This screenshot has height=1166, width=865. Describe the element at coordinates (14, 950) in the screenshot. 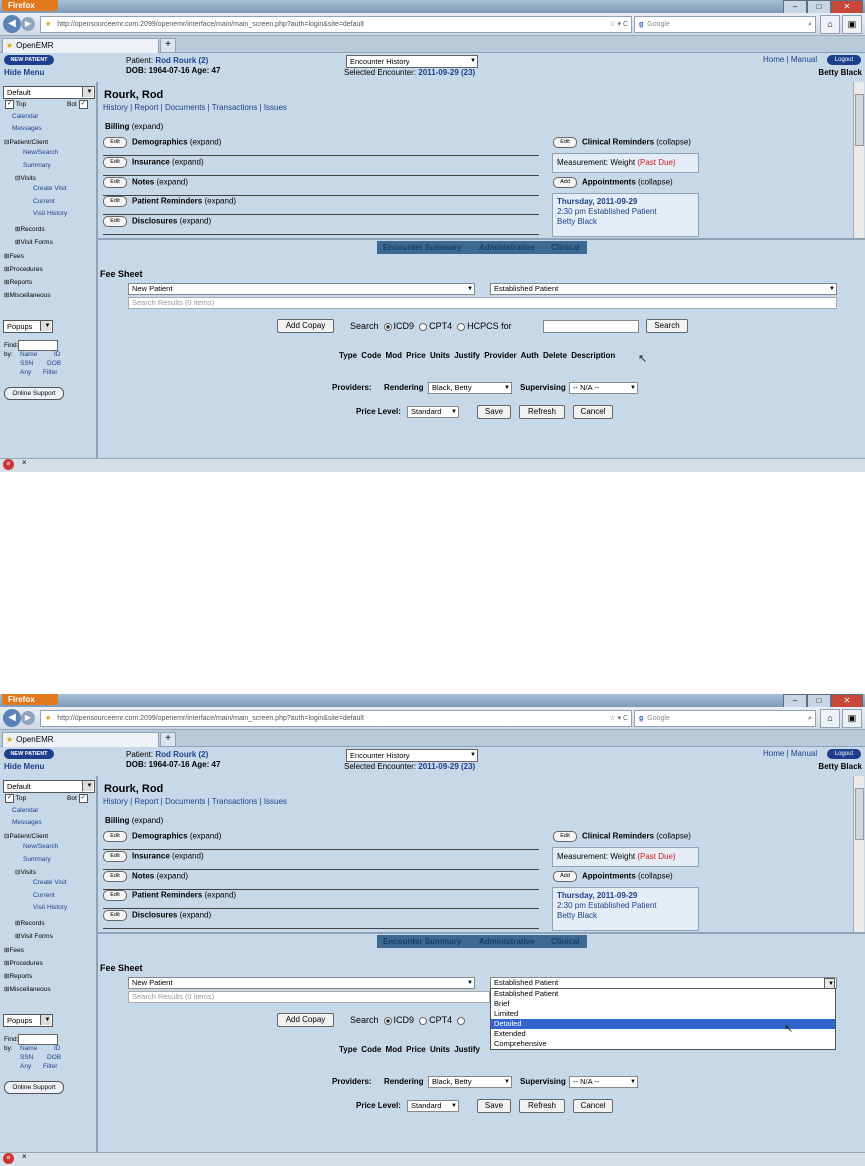

I see `nav-fees: ⊞Fees` at that location.